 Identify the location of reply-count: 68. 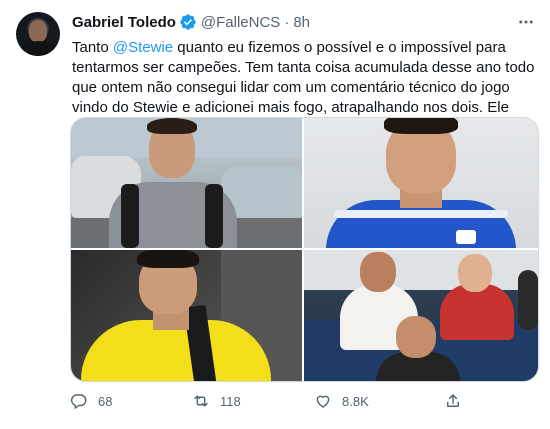
(105, 401).